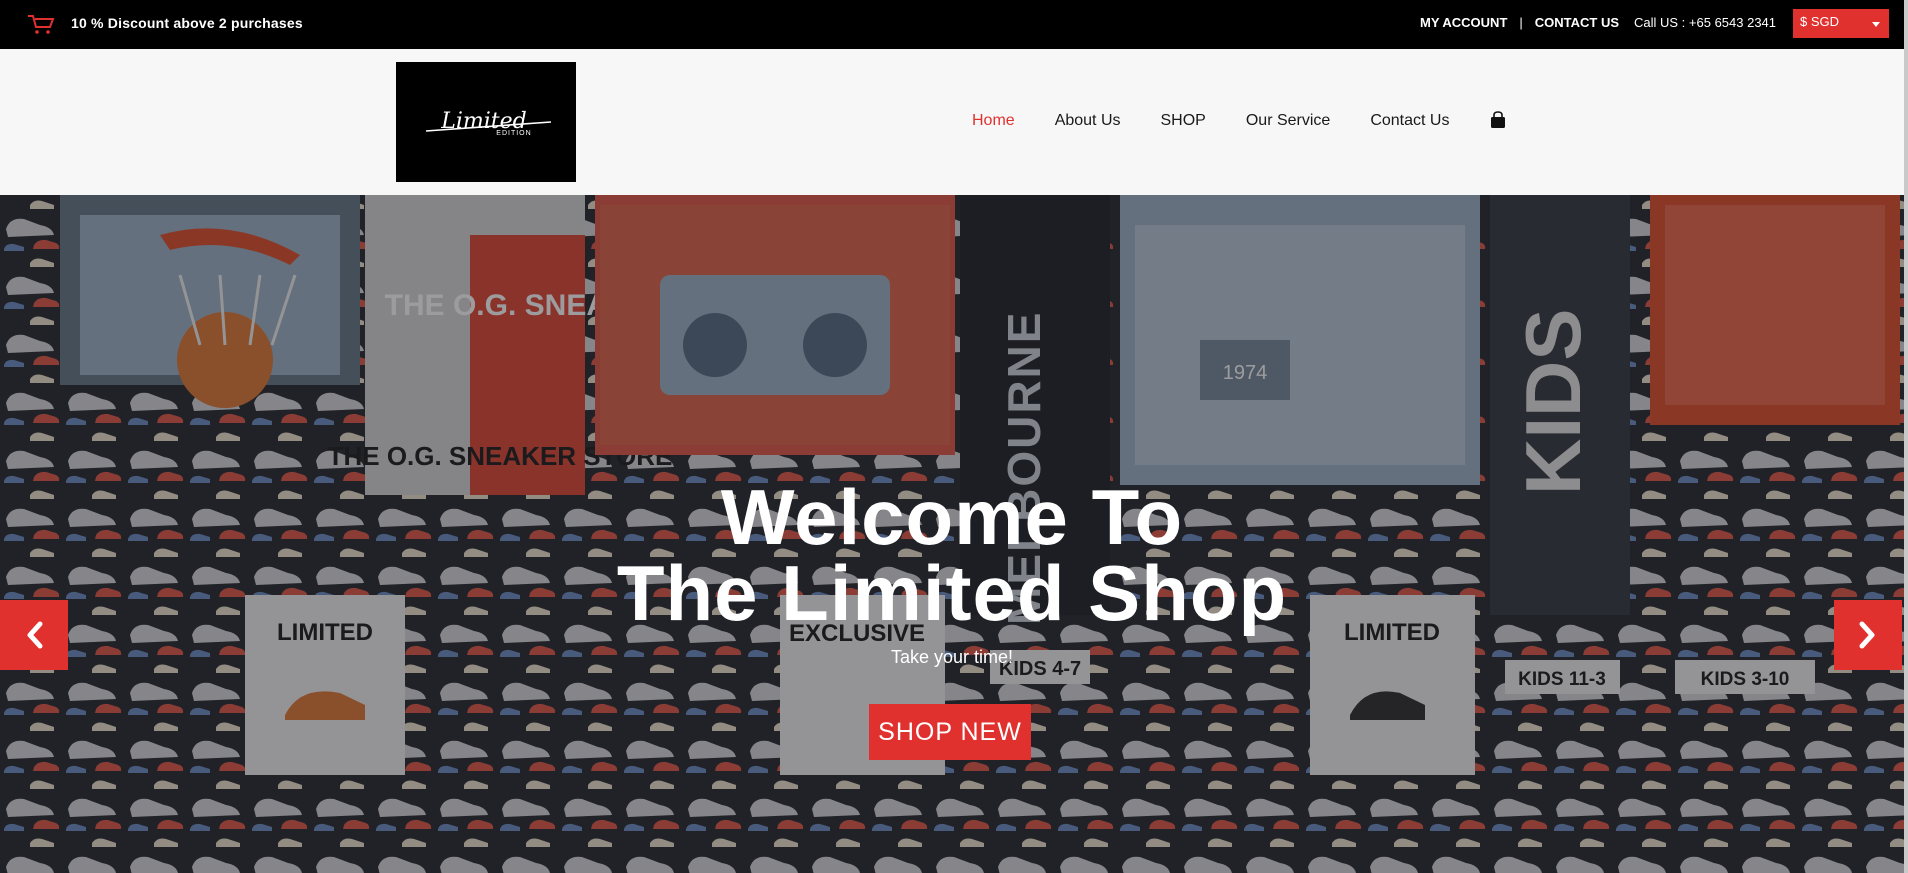 This screenshot has width=1908, height=873. Describe the element at coordinates (1183, 121) in the screenshot. I see `nav-shop: SHOP` at that location.